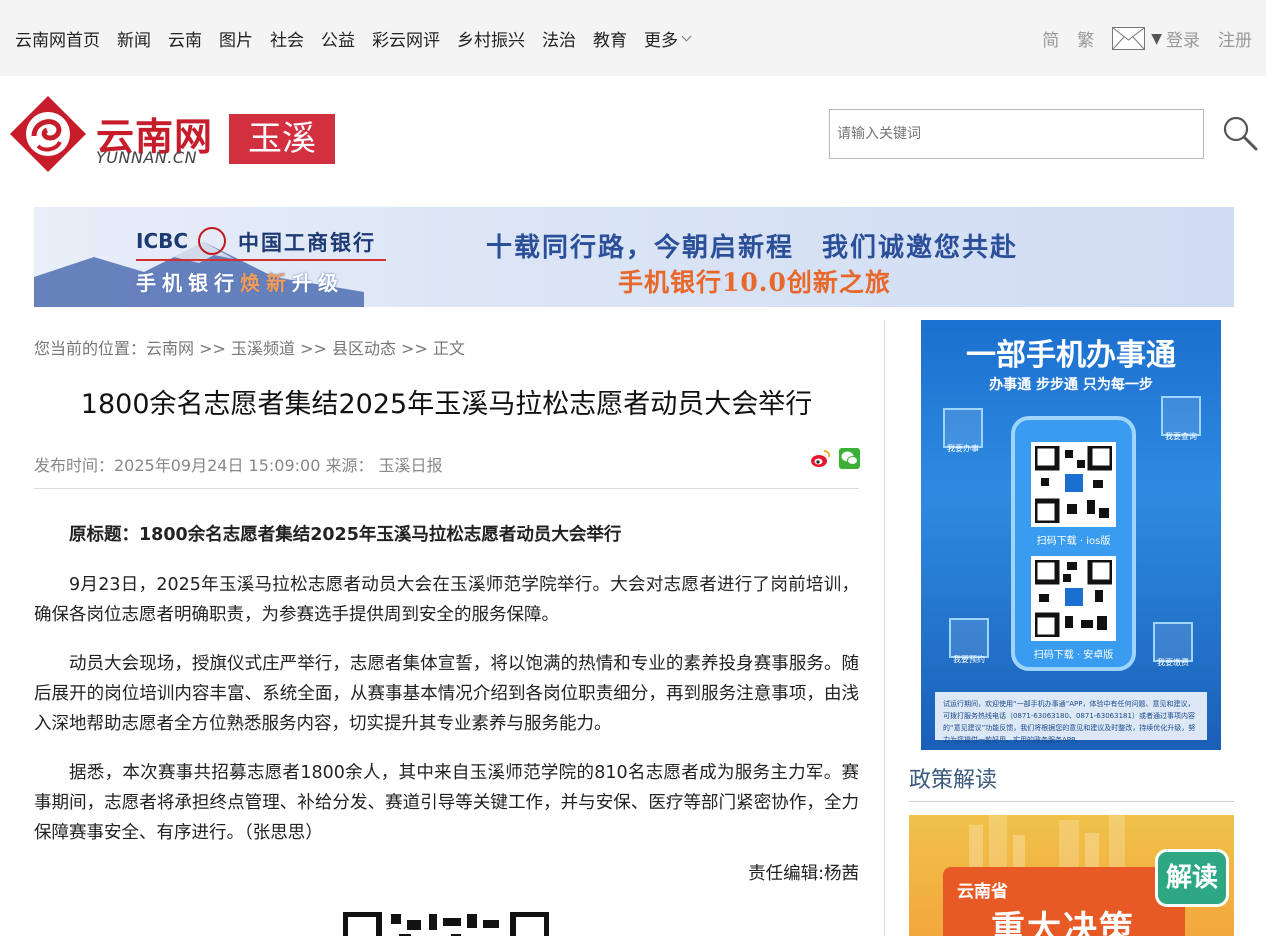 The width and height of the screenshot is (1266, 936). What do you see at coordinates (1181, 436) in the screenshot?
I see `ad-button-label: 我要查询` at bounding box center [1181, 436].